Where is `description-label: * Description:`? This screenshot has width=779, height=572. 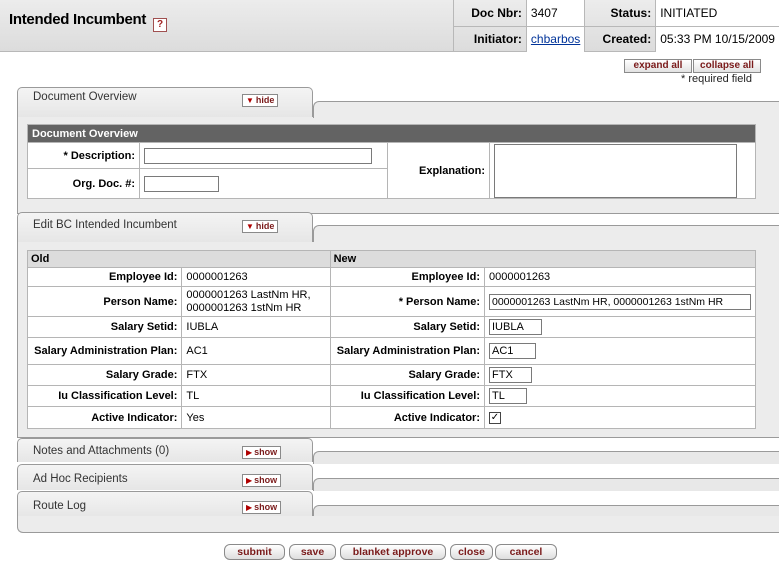 description-label: * Description: is located at coordinates (83, 155).